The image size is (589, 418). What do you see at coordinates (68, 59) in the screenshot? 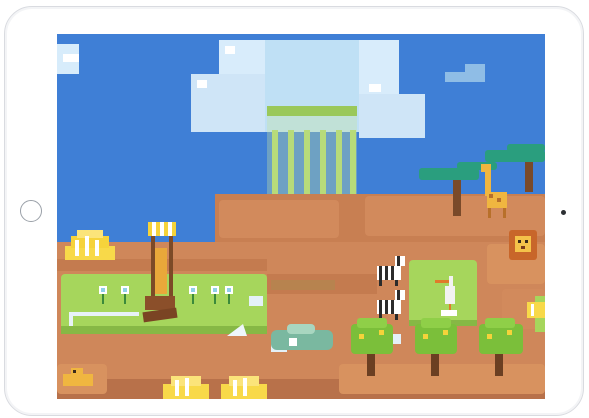
I see `cloud-left` at bounding box center [68, 59].